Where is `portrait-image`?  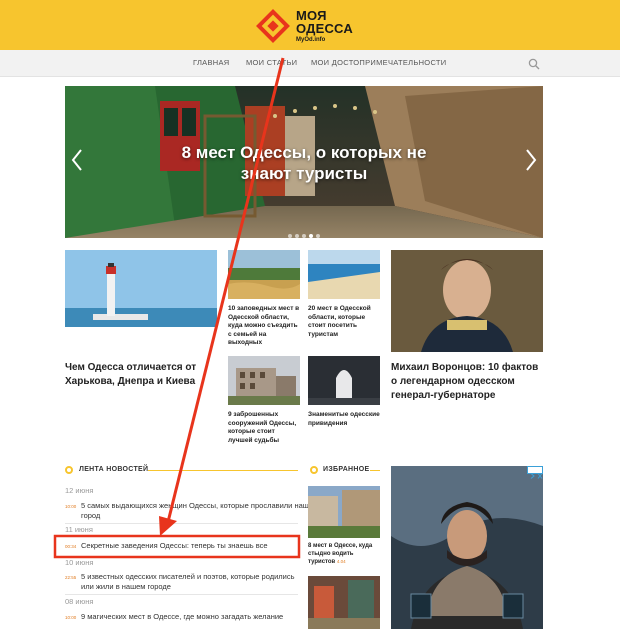 portrait-image is located at coordinates (467, 301).